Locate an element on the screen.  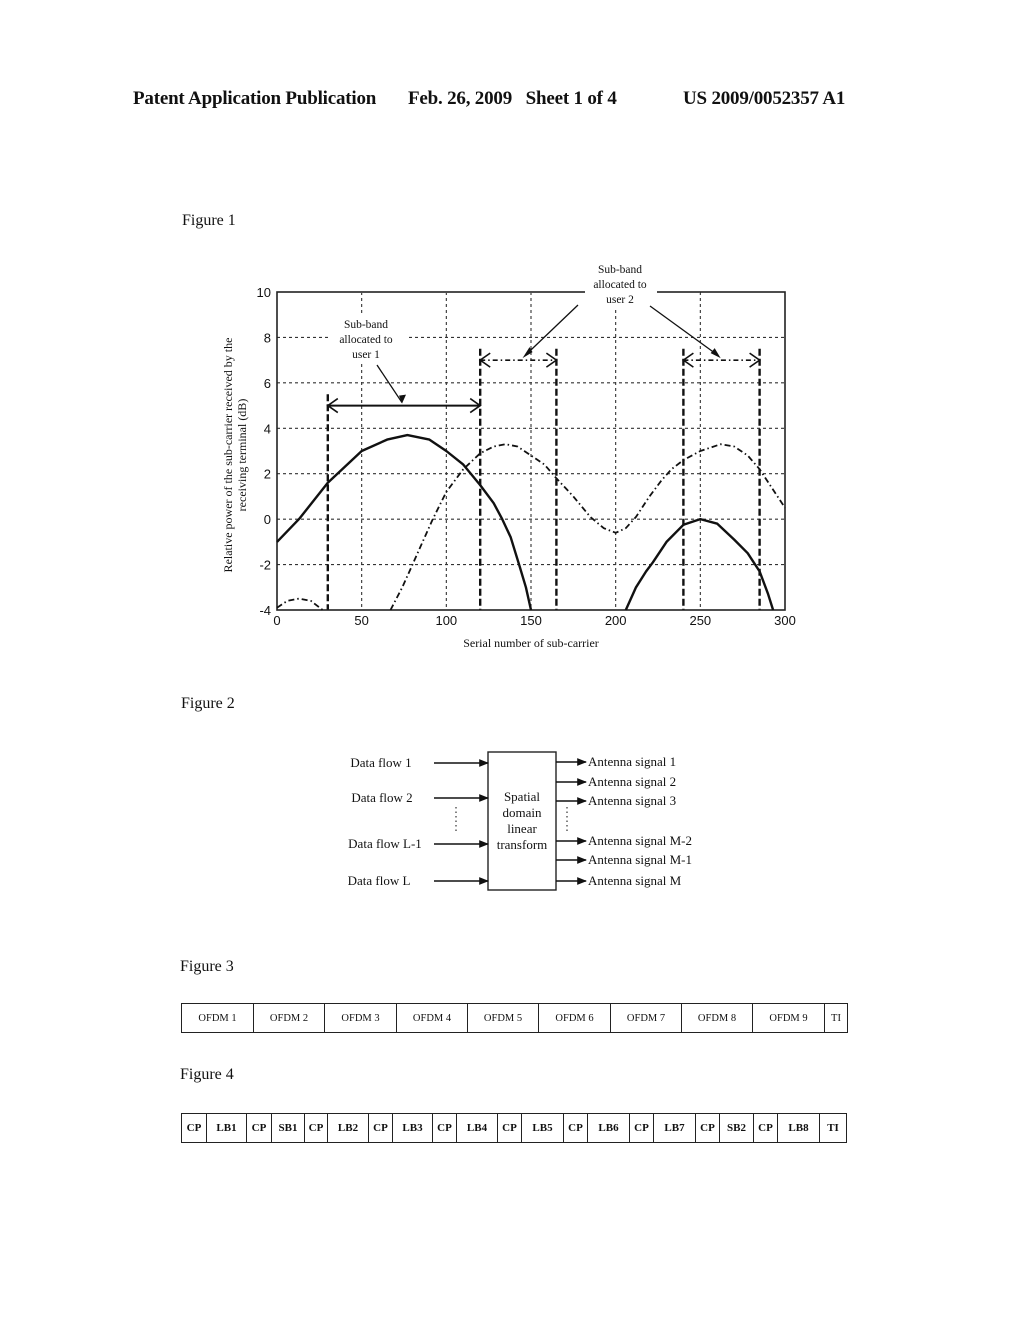
block-cell: SB1 is located at coordinates (288, 1128).